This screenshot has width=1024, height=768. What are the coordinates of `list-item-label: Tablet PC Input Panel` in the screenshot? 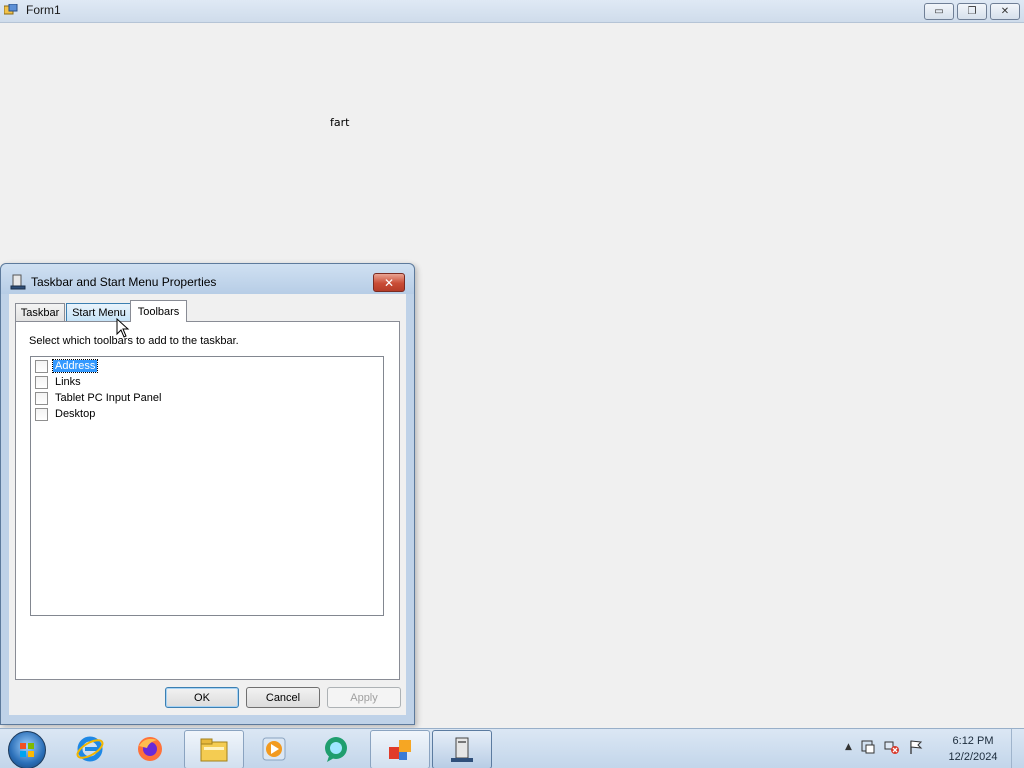 It's located at (108, 398).